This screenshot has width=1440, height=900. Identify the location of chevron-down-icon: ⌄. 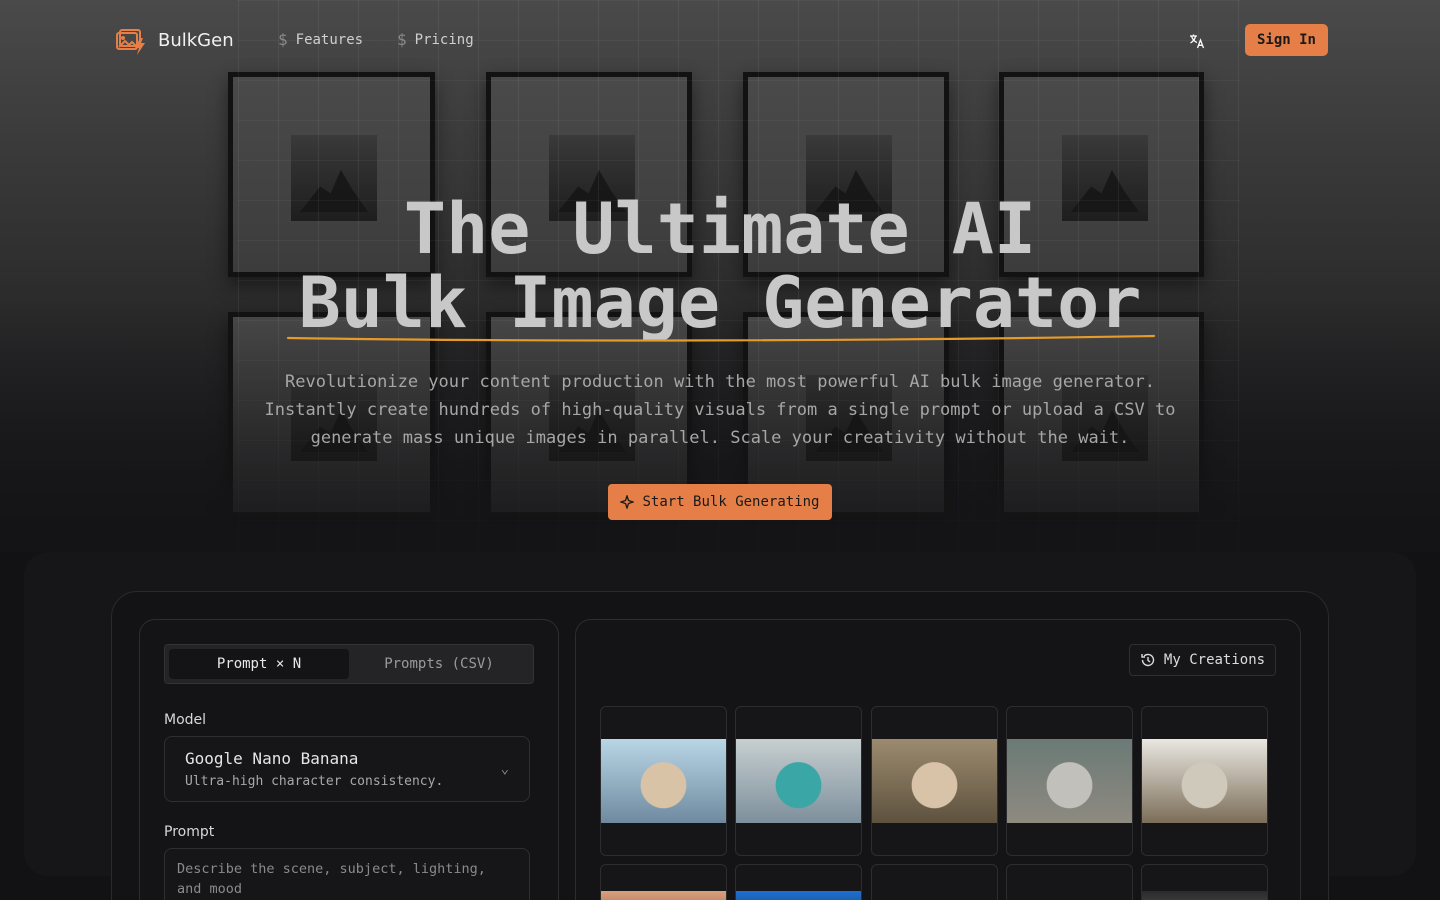
(504, 769).